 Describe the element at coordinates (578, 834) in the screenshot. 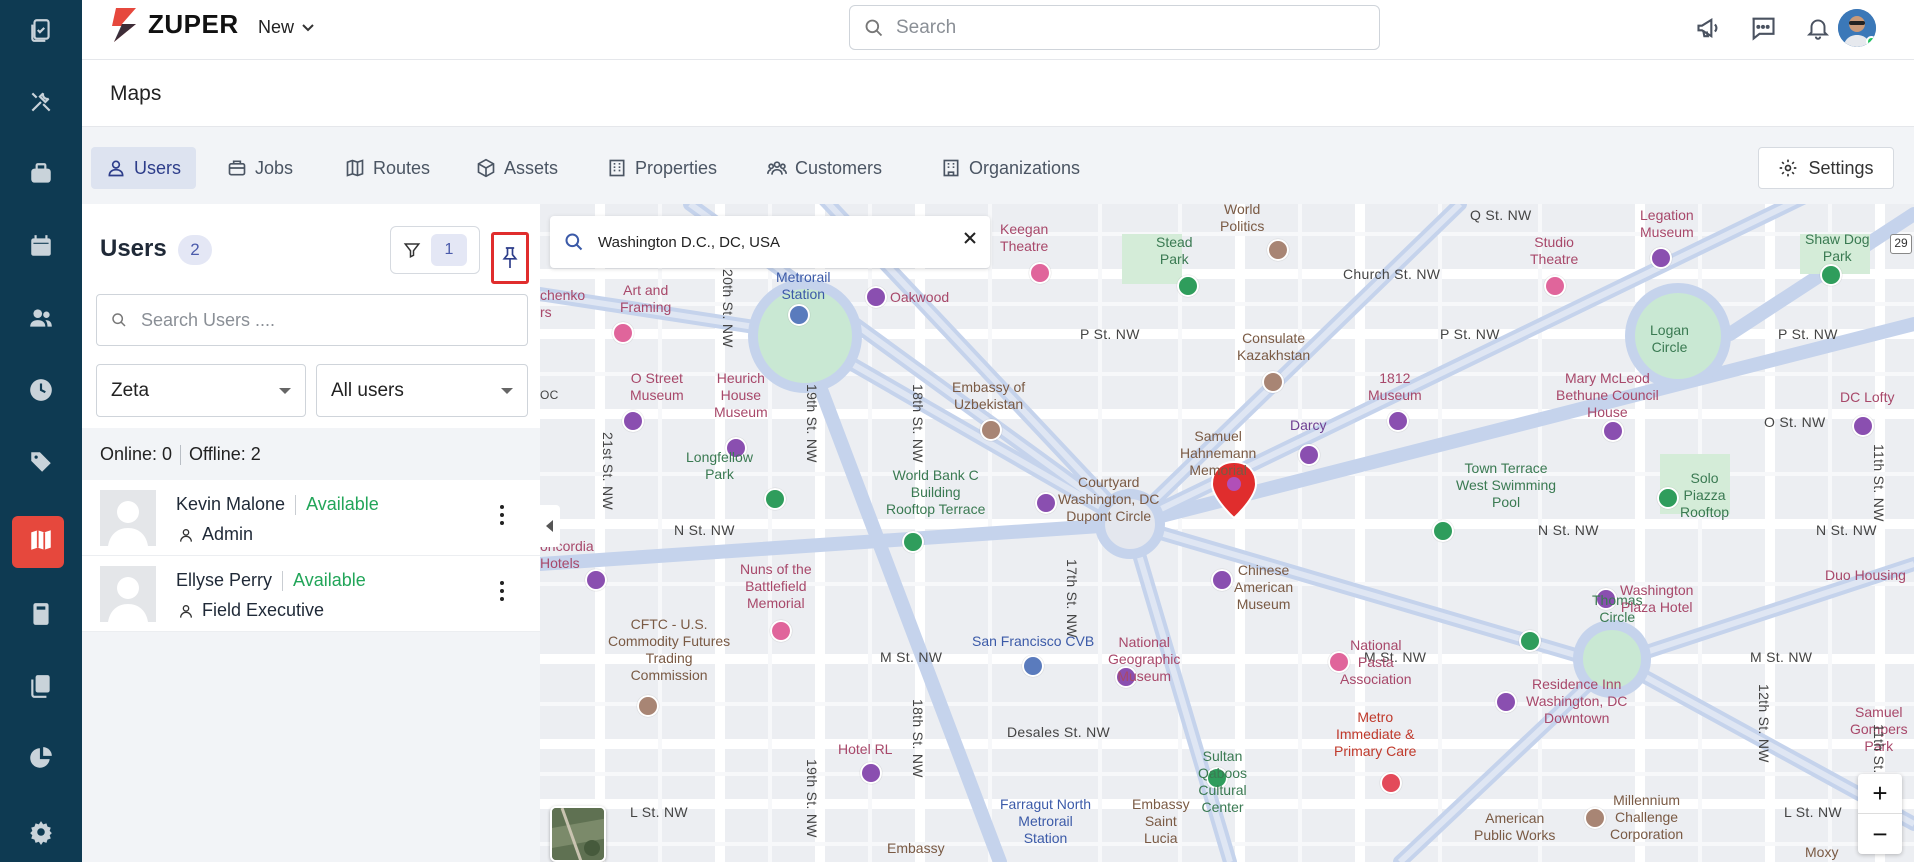

I see `satellite-toggle` at that location.